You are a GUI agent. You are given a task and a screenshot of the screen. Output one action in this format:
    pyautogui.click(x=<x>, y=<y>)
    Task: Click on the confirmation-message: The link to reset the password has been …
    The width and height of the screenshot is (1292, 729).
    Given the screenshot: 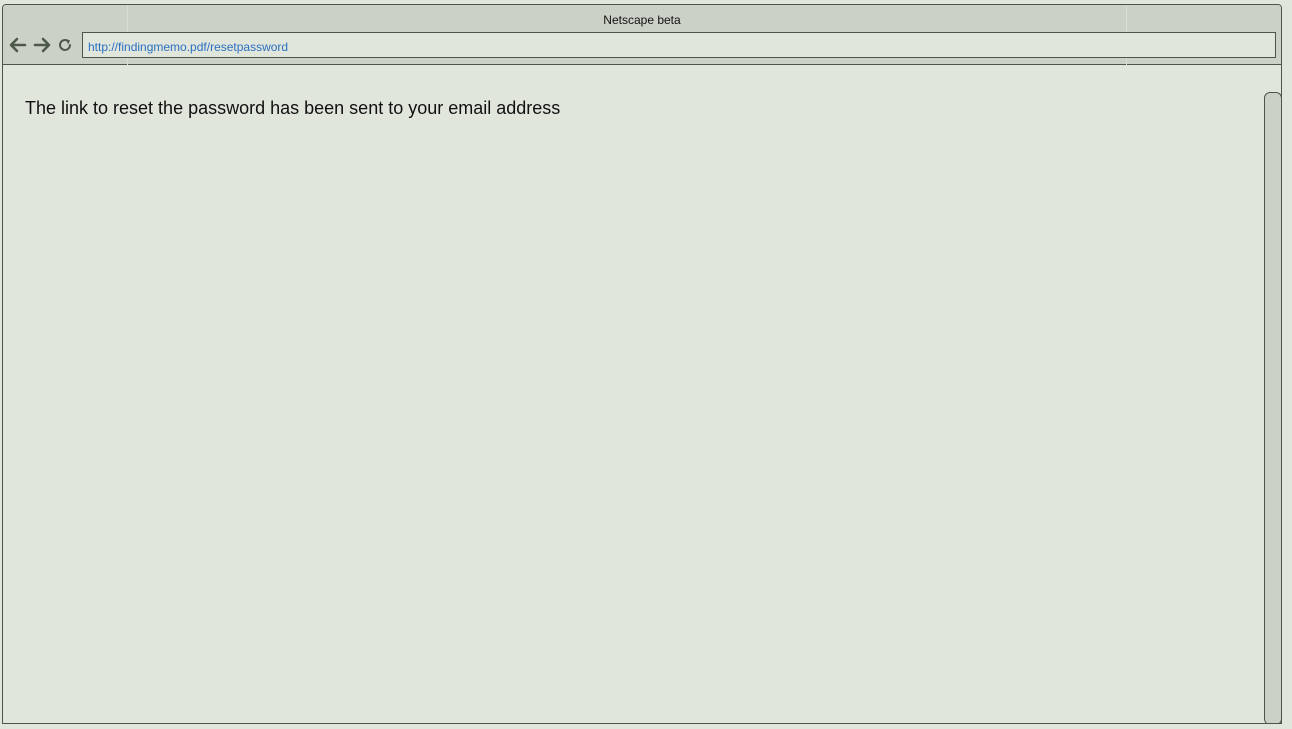 What is the action you would take?
    pyautogui.click(x=293, y=108)
    